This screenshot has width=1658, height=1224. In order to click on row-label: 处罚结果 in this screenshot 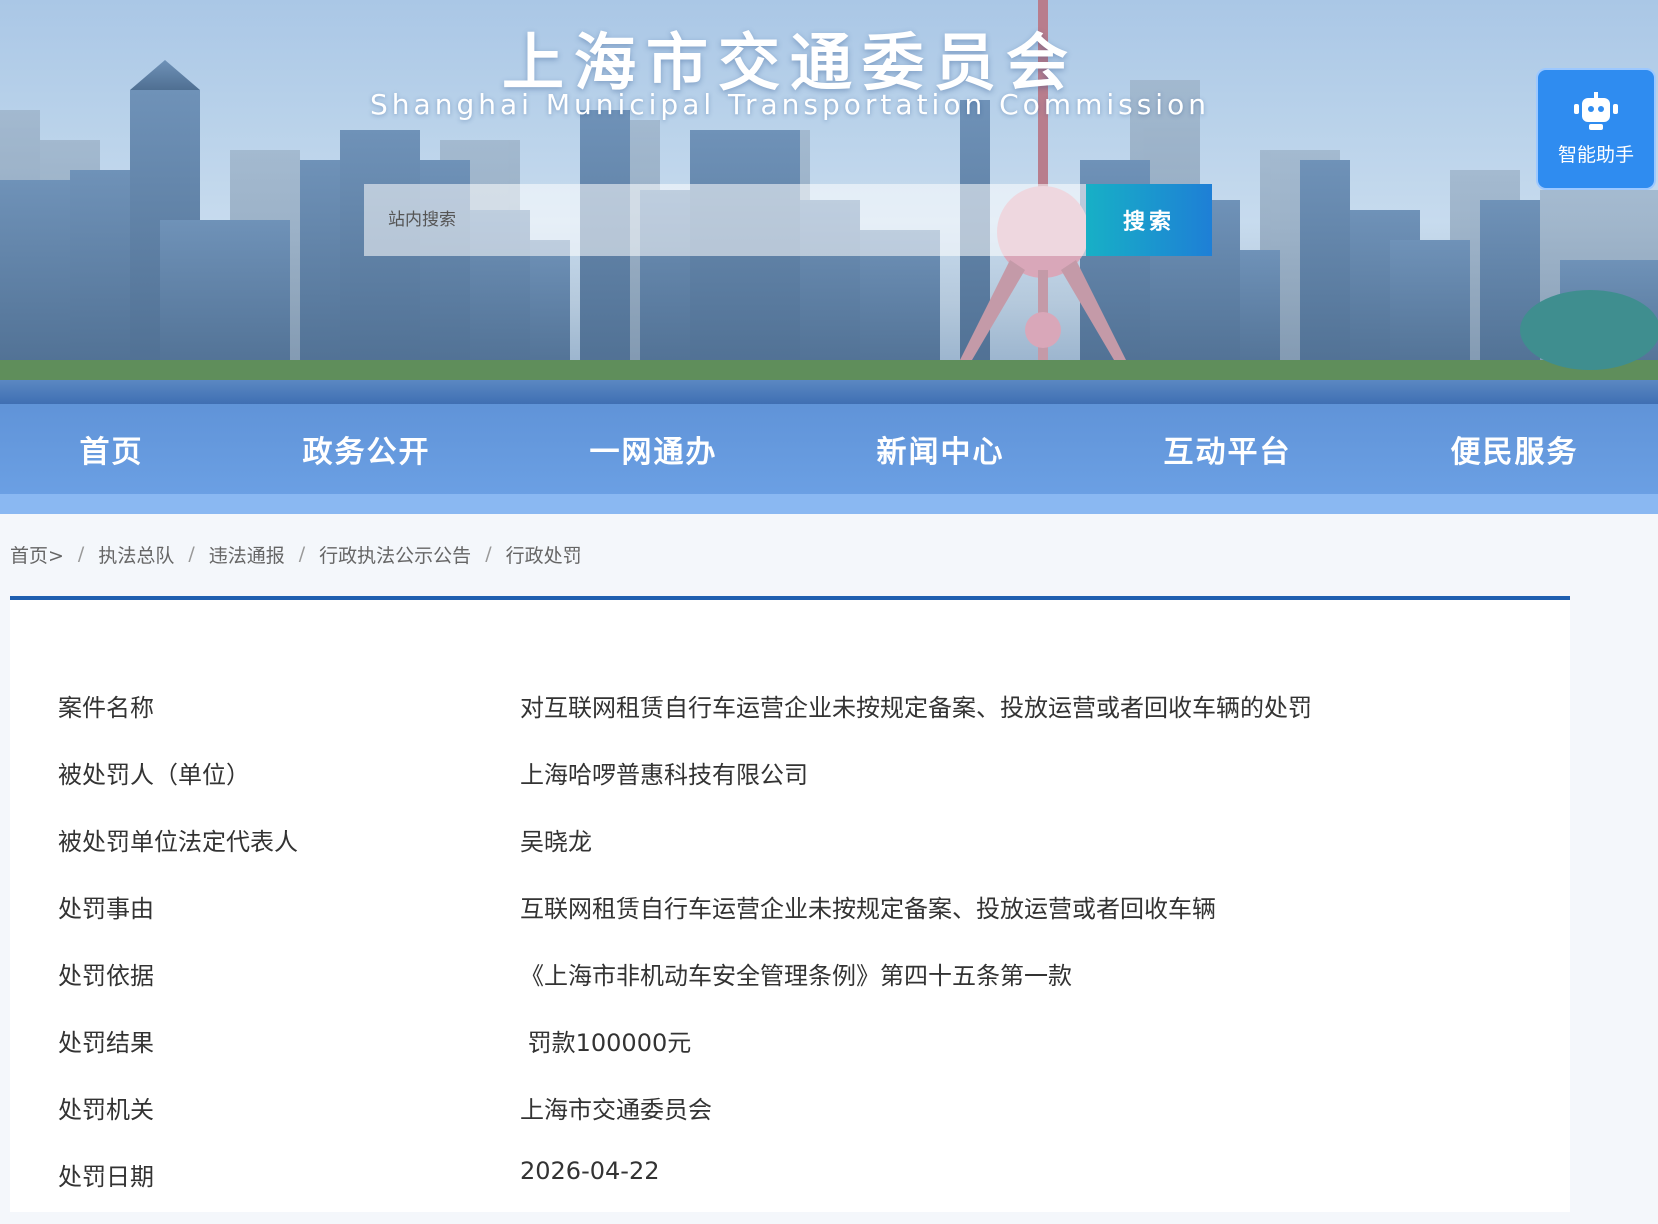, I will do `click(106, 1043)`.